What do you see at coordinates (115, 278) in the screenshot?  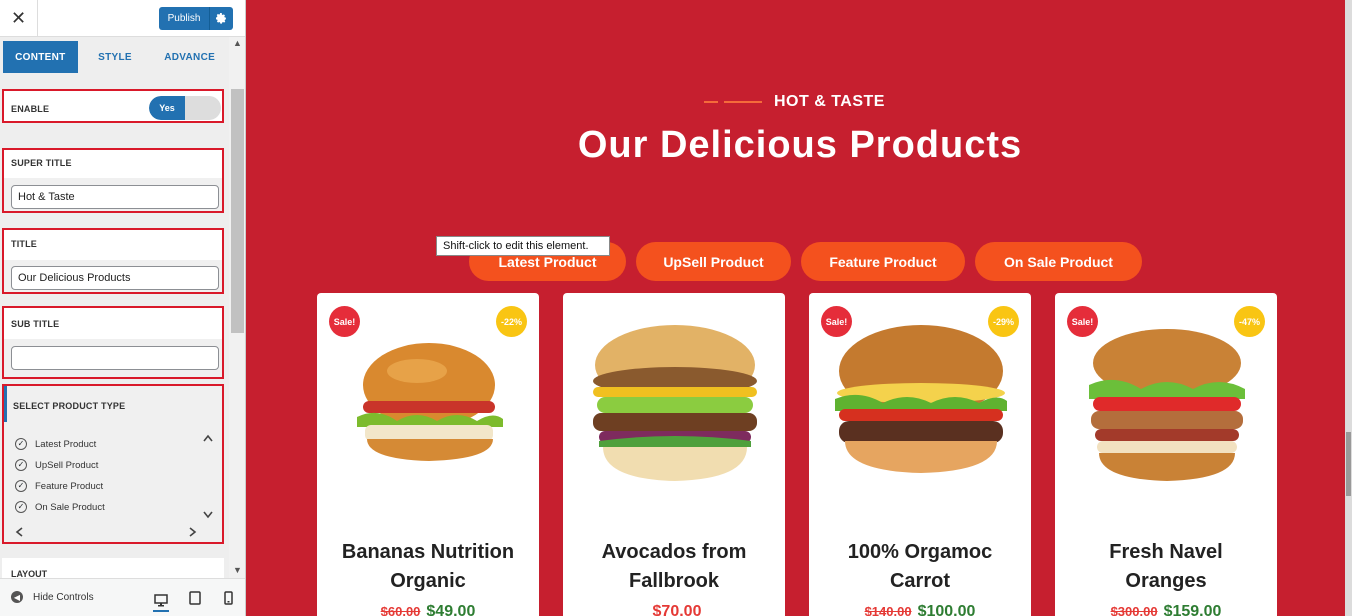 I see `title-input: Our Delicious Products` at bounding box center [115, 278].